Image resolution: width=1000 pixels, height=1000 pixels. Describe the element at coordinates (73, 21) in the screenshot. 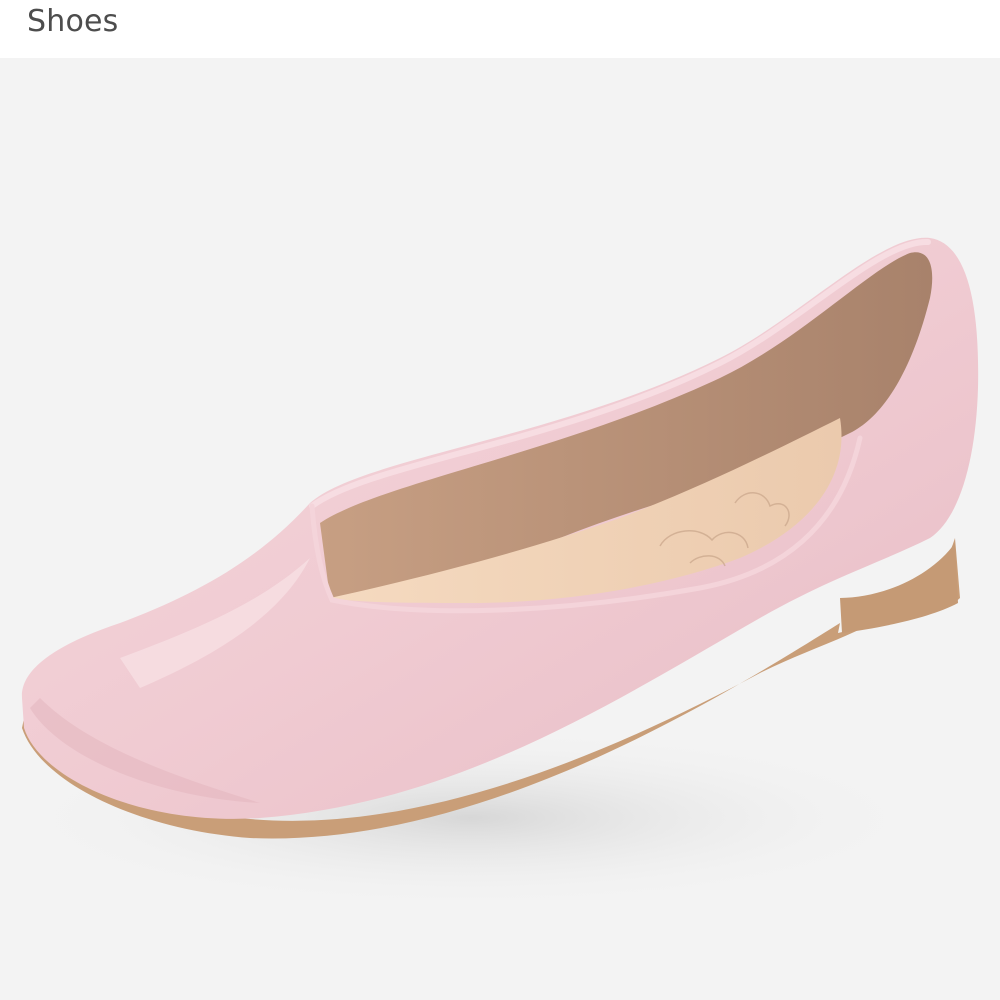

I see `page-title: Shoes` at that location.